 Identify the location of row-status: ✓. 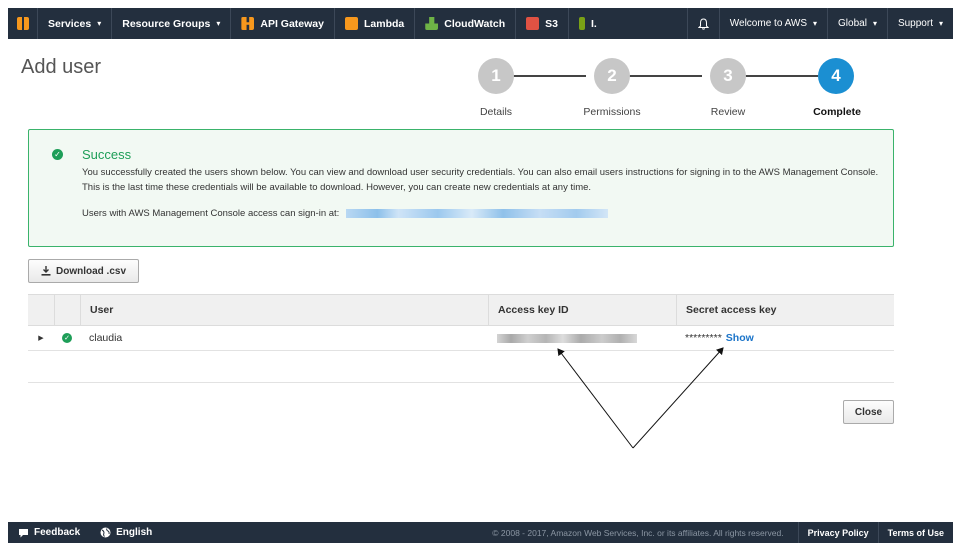
(67, 338).